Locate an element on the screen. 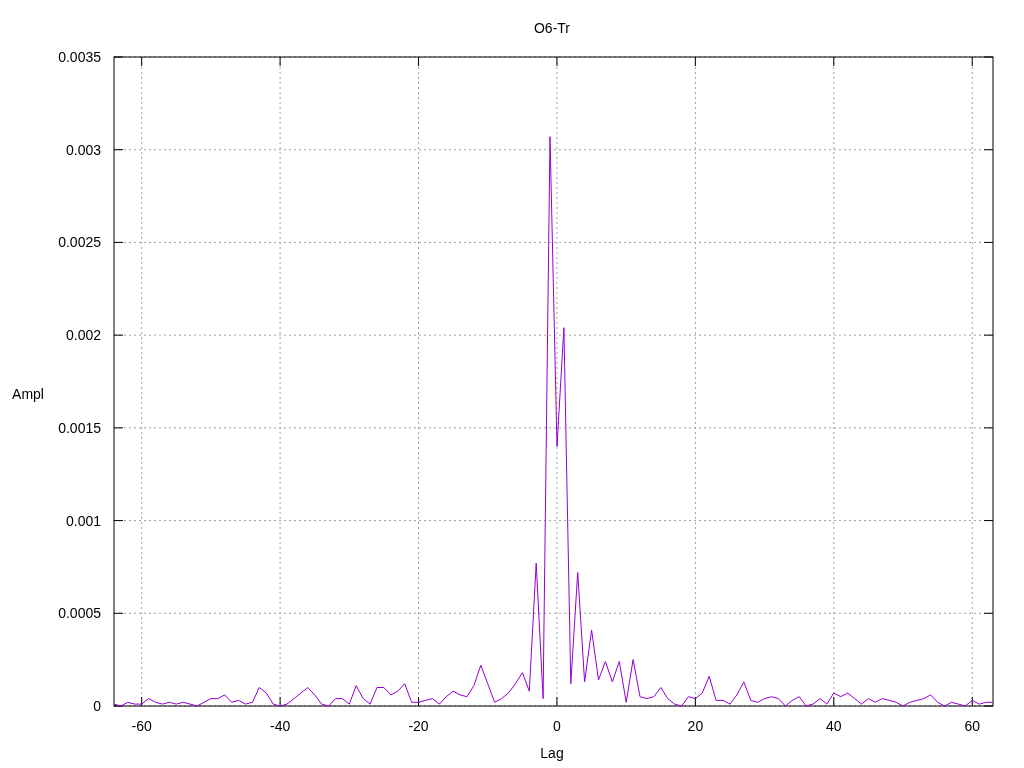 The image size is (1024, 768). tick-label: -20 is located at coordinates (418, 726).